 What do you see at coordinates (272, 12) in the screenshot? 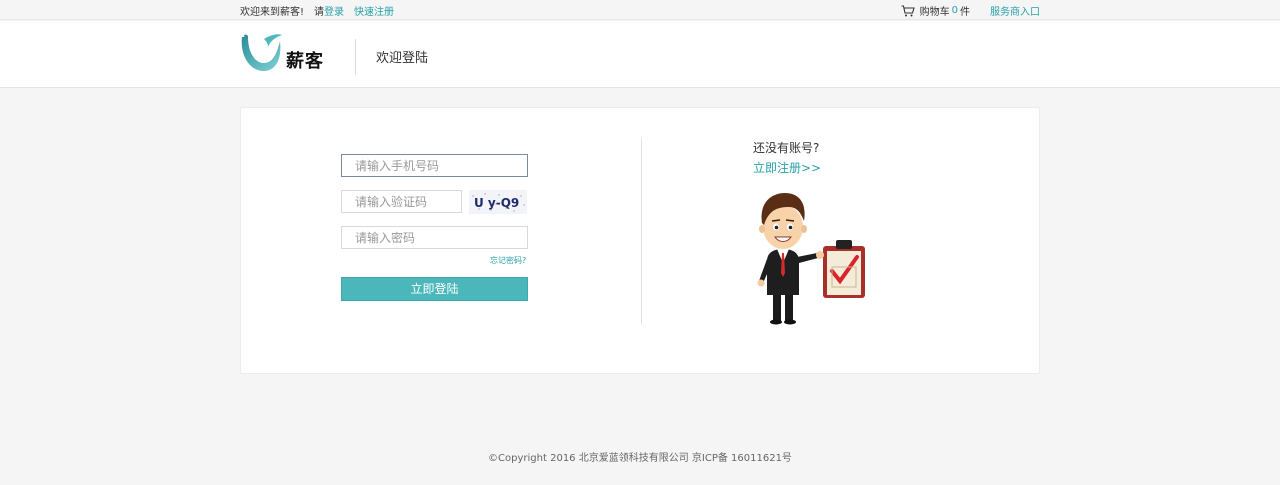
I see `welcome-text: 欢迎来到薪客!` at bounding box center [272, 12].